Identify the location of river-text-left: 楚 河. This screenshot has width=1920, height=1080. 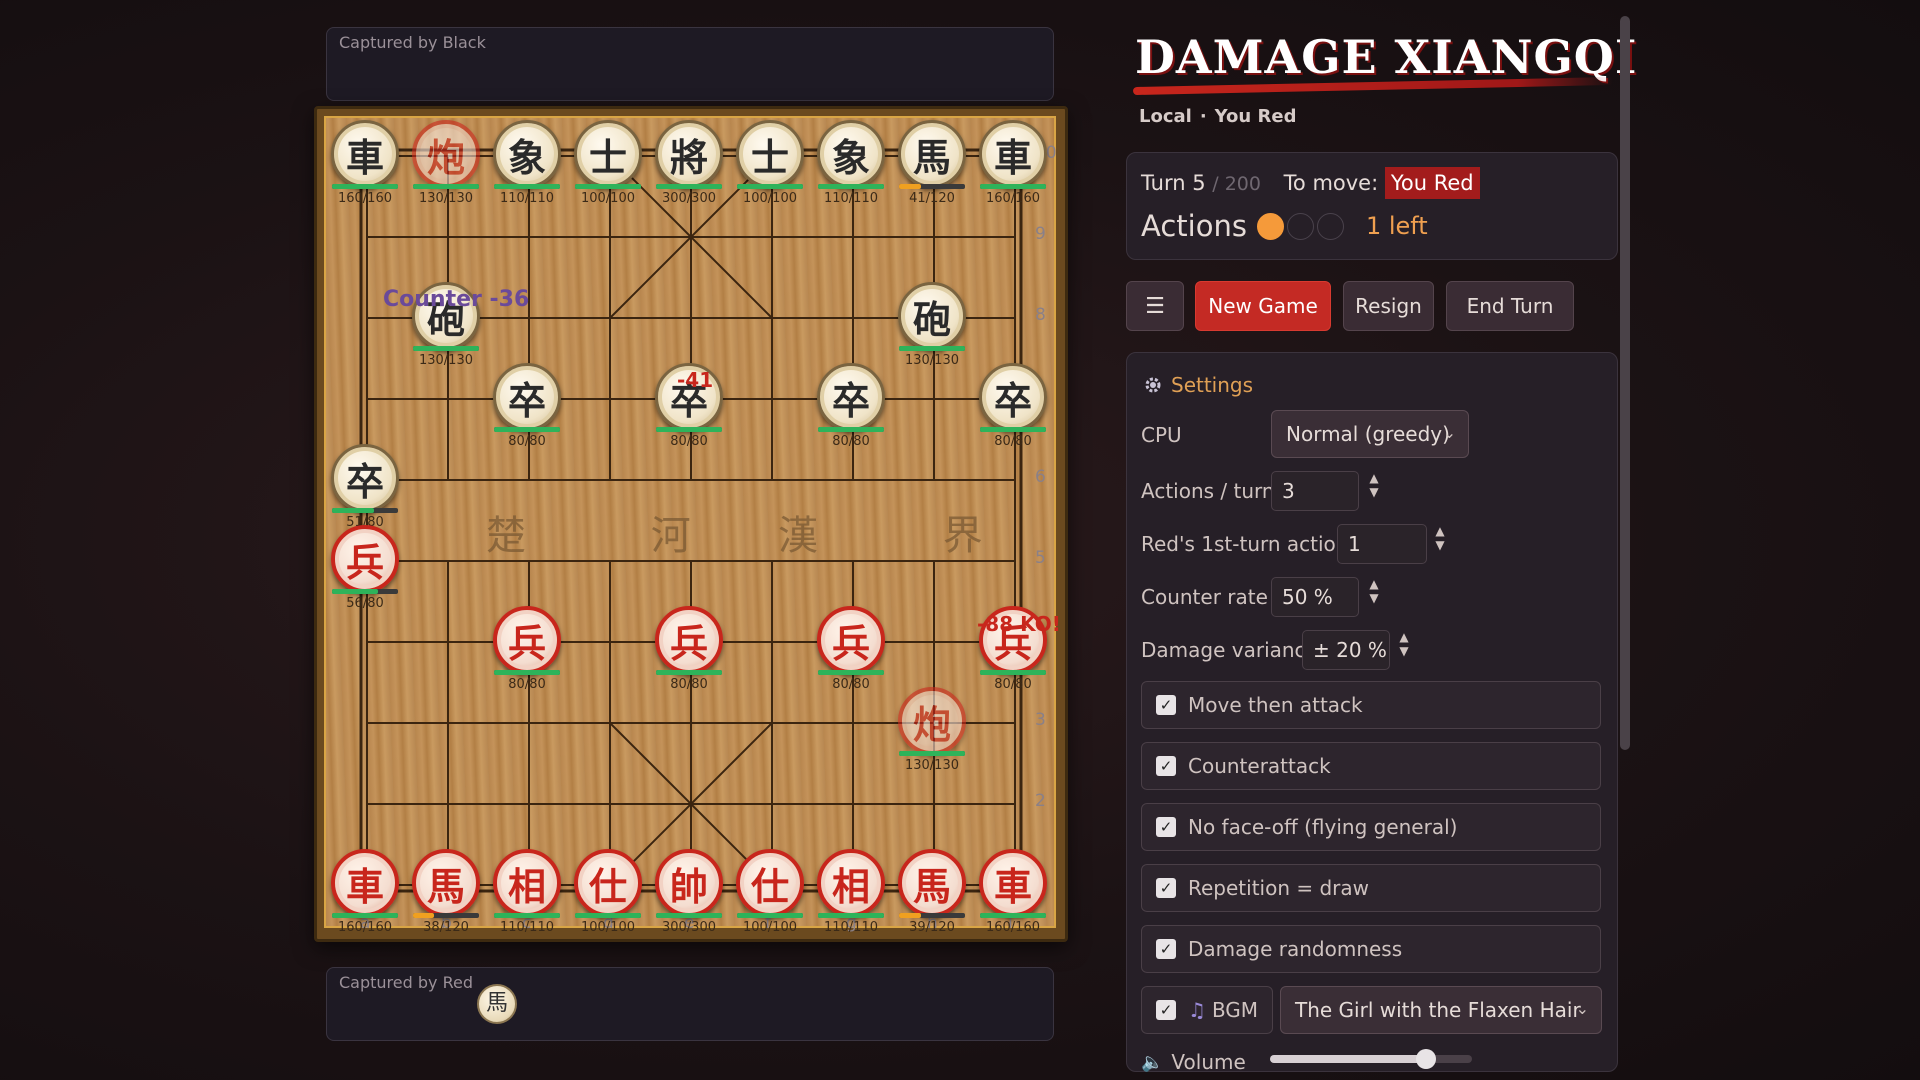
(616, 536).